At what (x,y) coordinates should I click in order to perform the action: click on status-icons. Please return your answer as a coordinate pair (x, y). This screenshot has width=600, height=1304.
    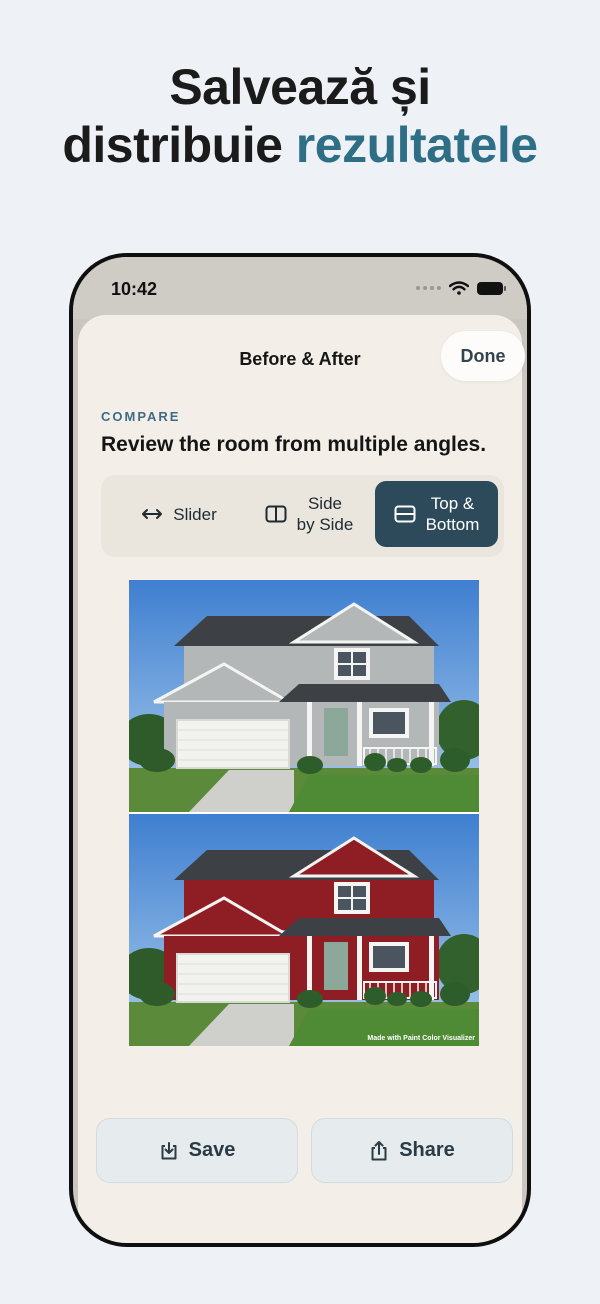
    Looking at the image, I should click on (461, 288).